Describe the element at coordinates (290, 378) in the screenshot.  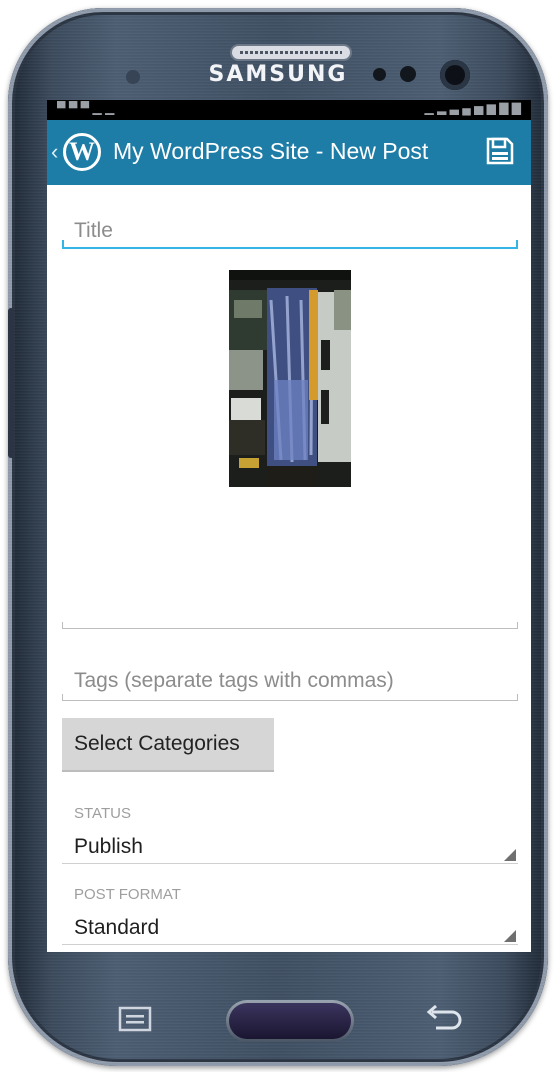
I see `post-image` at that location.